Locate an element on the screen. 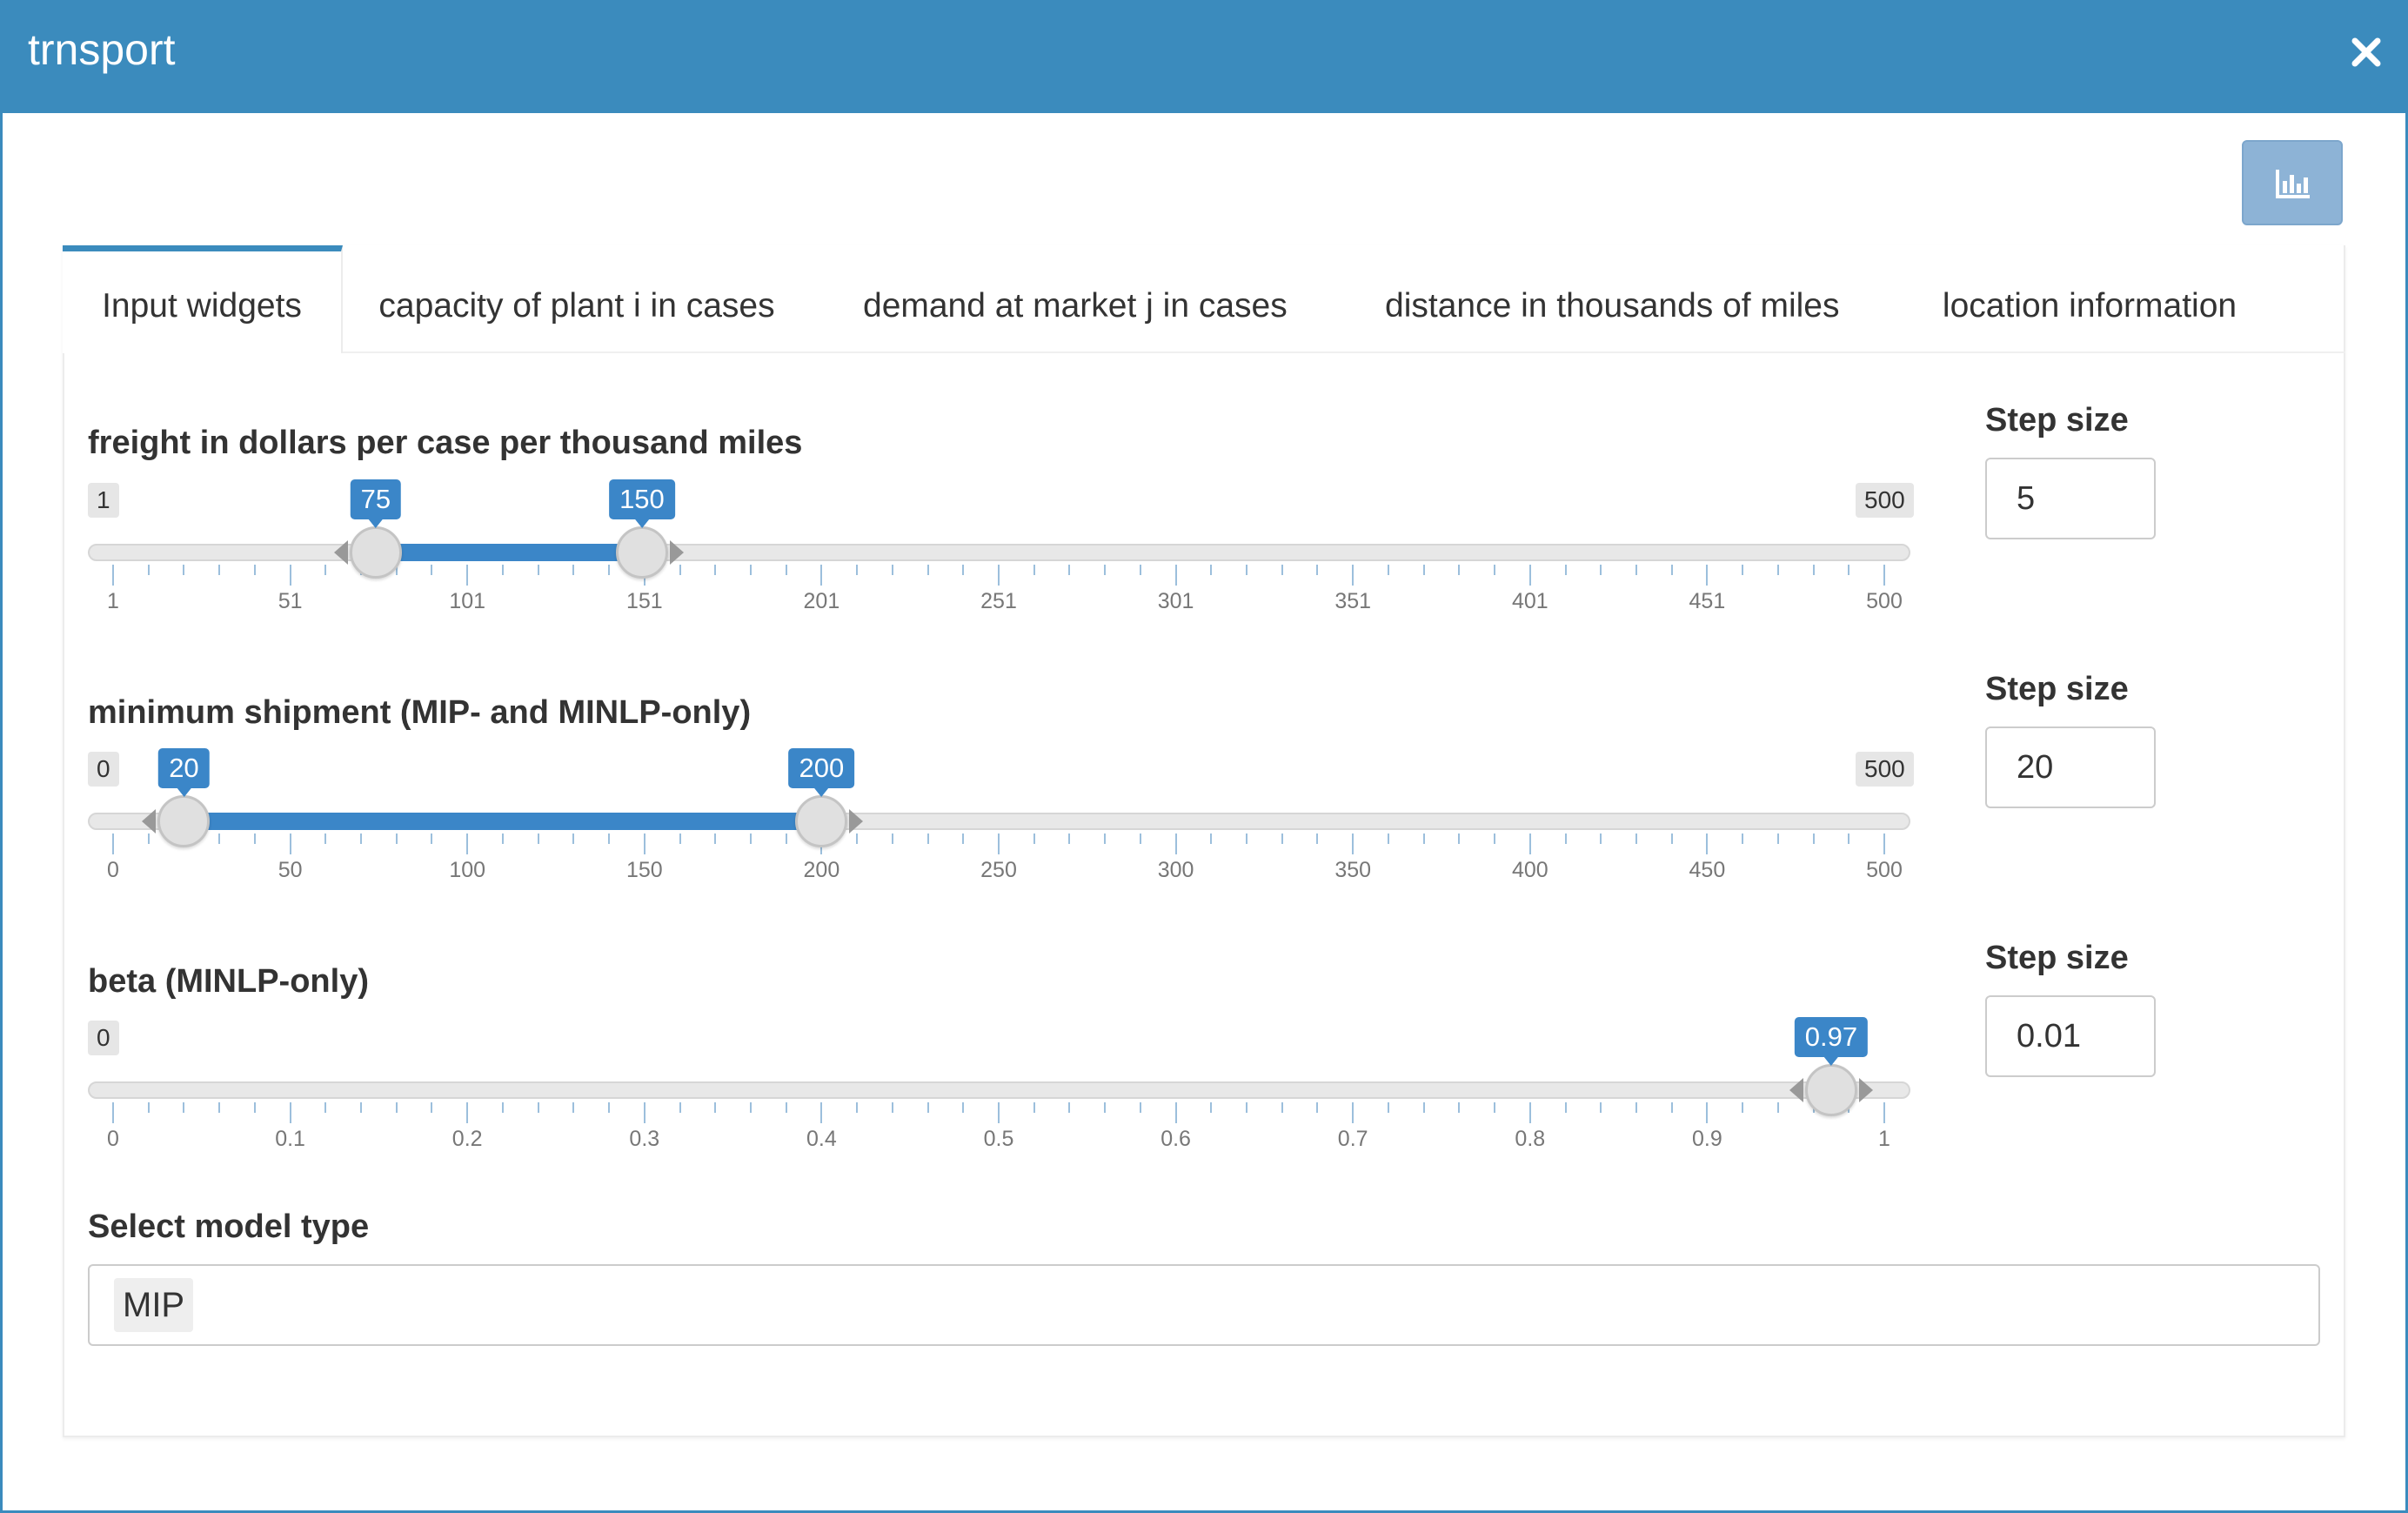 This screenshot has height=1513, width=2408. tab-demand: demand at market j in cases is located at coordinates (1075, 299).